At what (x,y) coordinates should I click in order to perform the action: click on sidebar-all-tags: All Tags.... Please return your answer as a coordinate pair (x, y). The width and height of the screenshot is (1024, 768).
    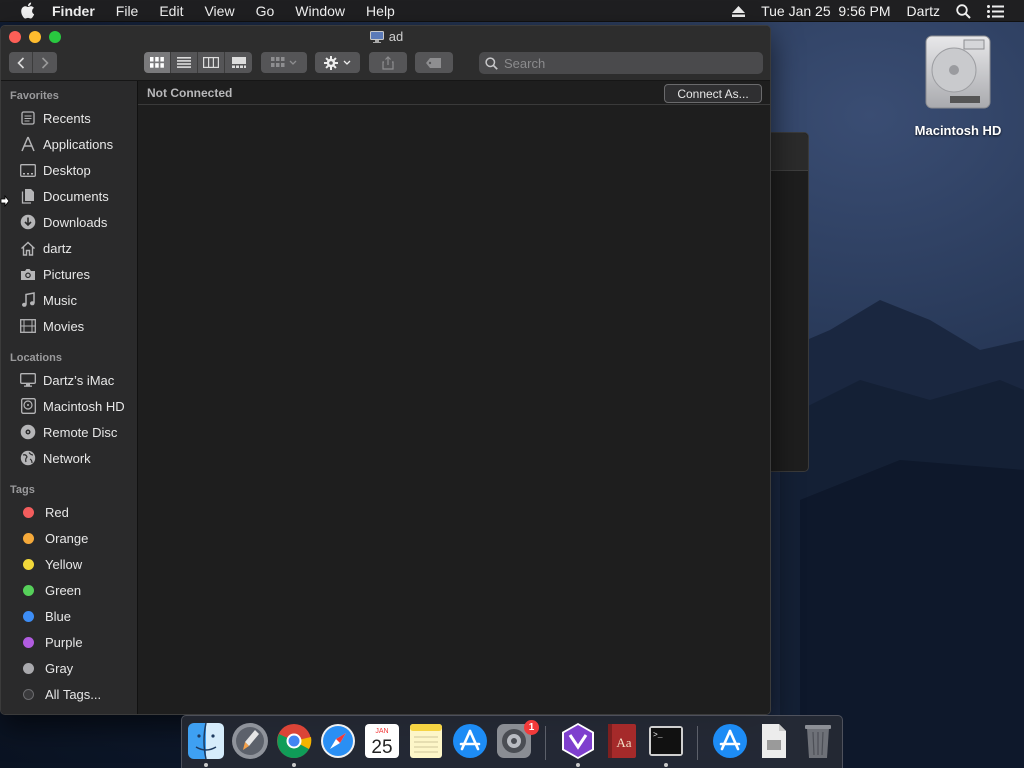
    Looking at the image, I should click on (69, 694).